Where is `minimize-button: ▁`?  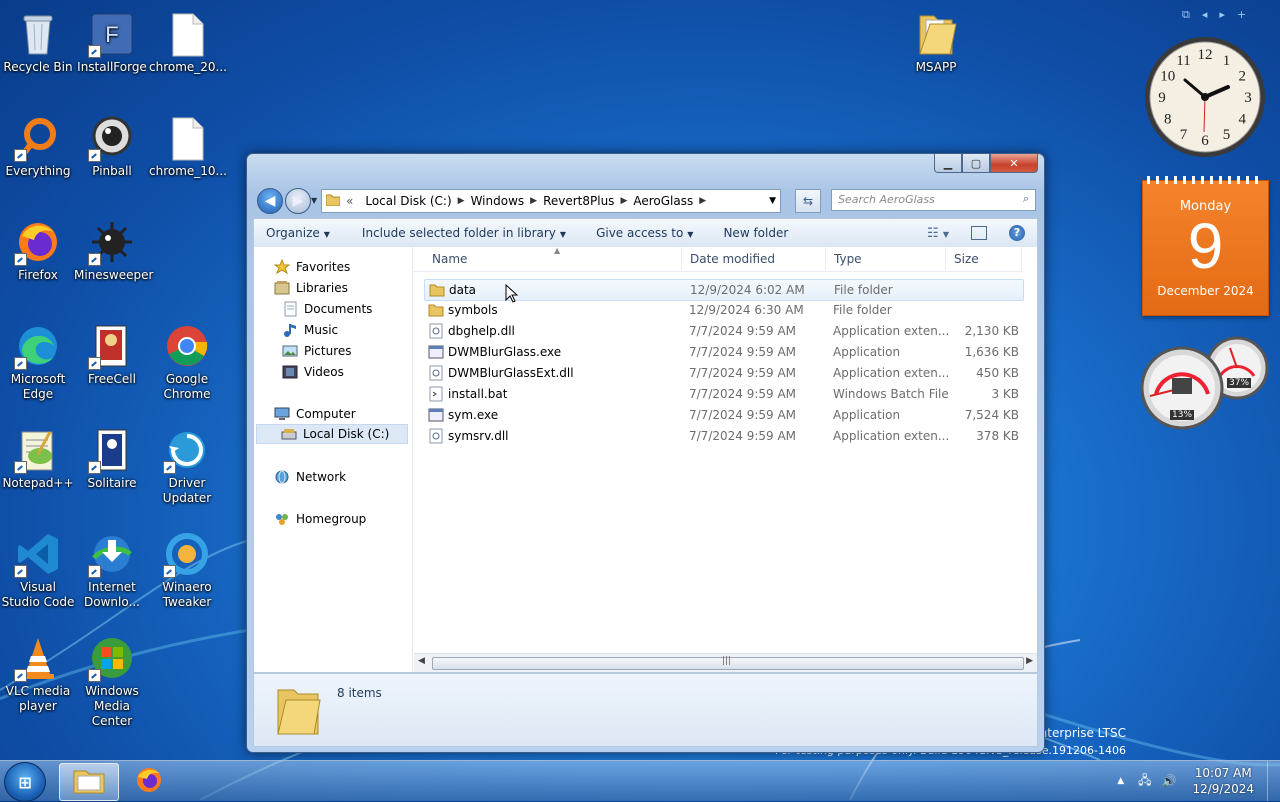 minimize-button: ▁ is located at coordinates (948, 163).